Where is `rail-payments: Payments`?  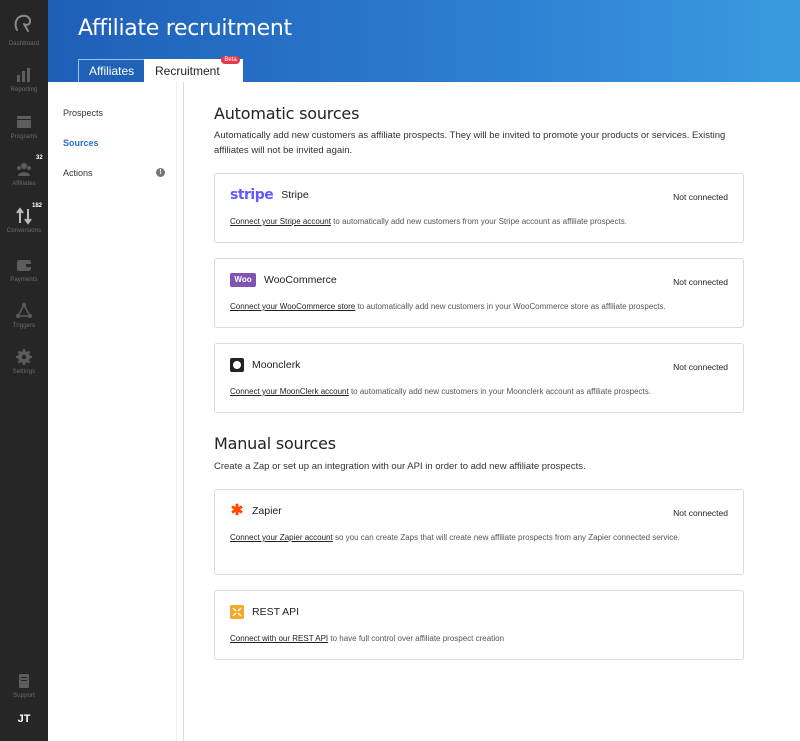
rail-payments: Payments is located at coordinates (24, 269).